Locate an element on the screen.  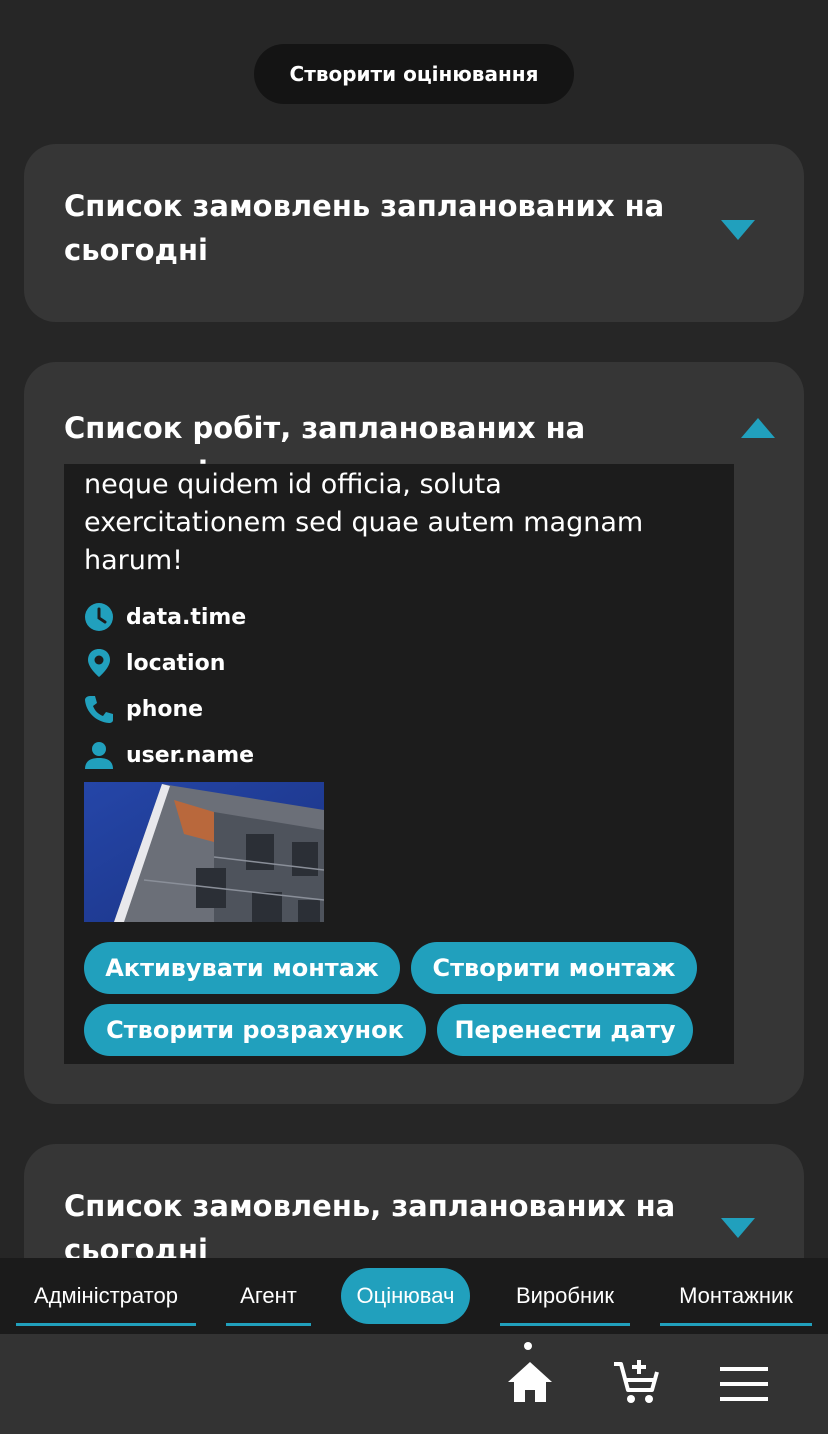
phone-icon is located at coordinates (99, 709).